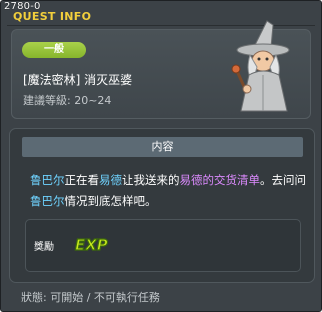  Describe the element at coordinates (44, 247) in the screenshot. I see `reward-label: 獎勵` at that location.